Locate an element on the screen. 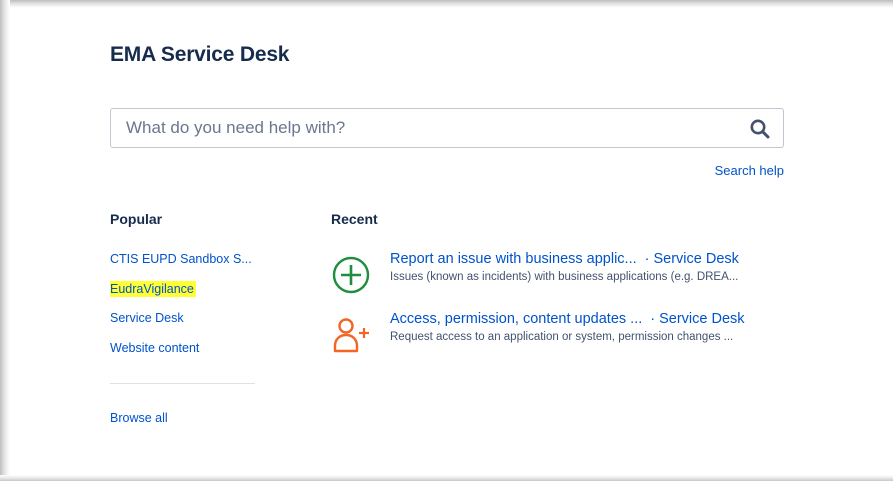 This screenshot has width=893, height=481. window-top-edge is located at coordinates (446, 4).